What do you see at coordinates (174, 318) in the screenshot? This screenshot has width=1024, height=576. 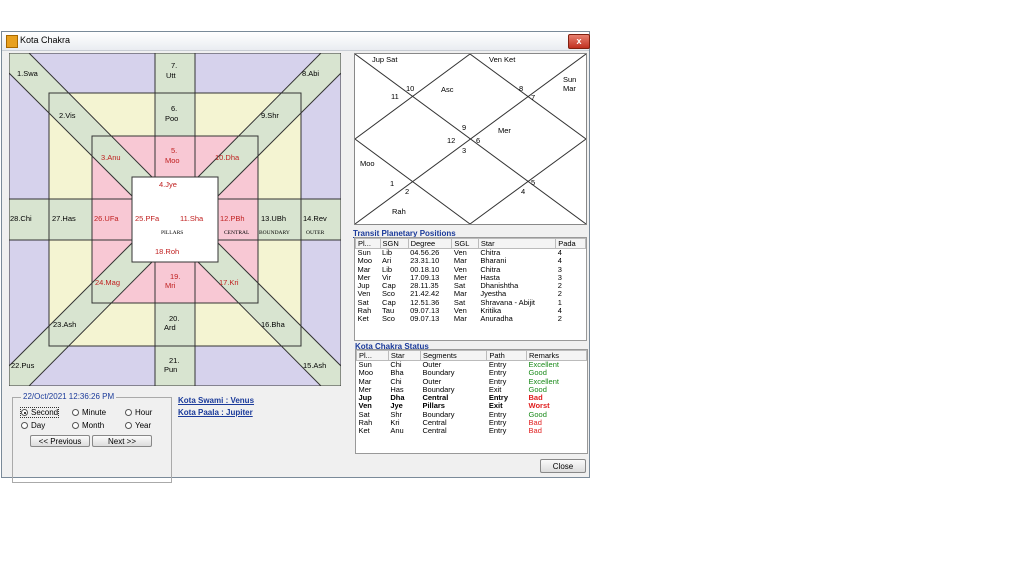 I see `nakshatra-20-num: 20.` at bounding box center [174, 318].